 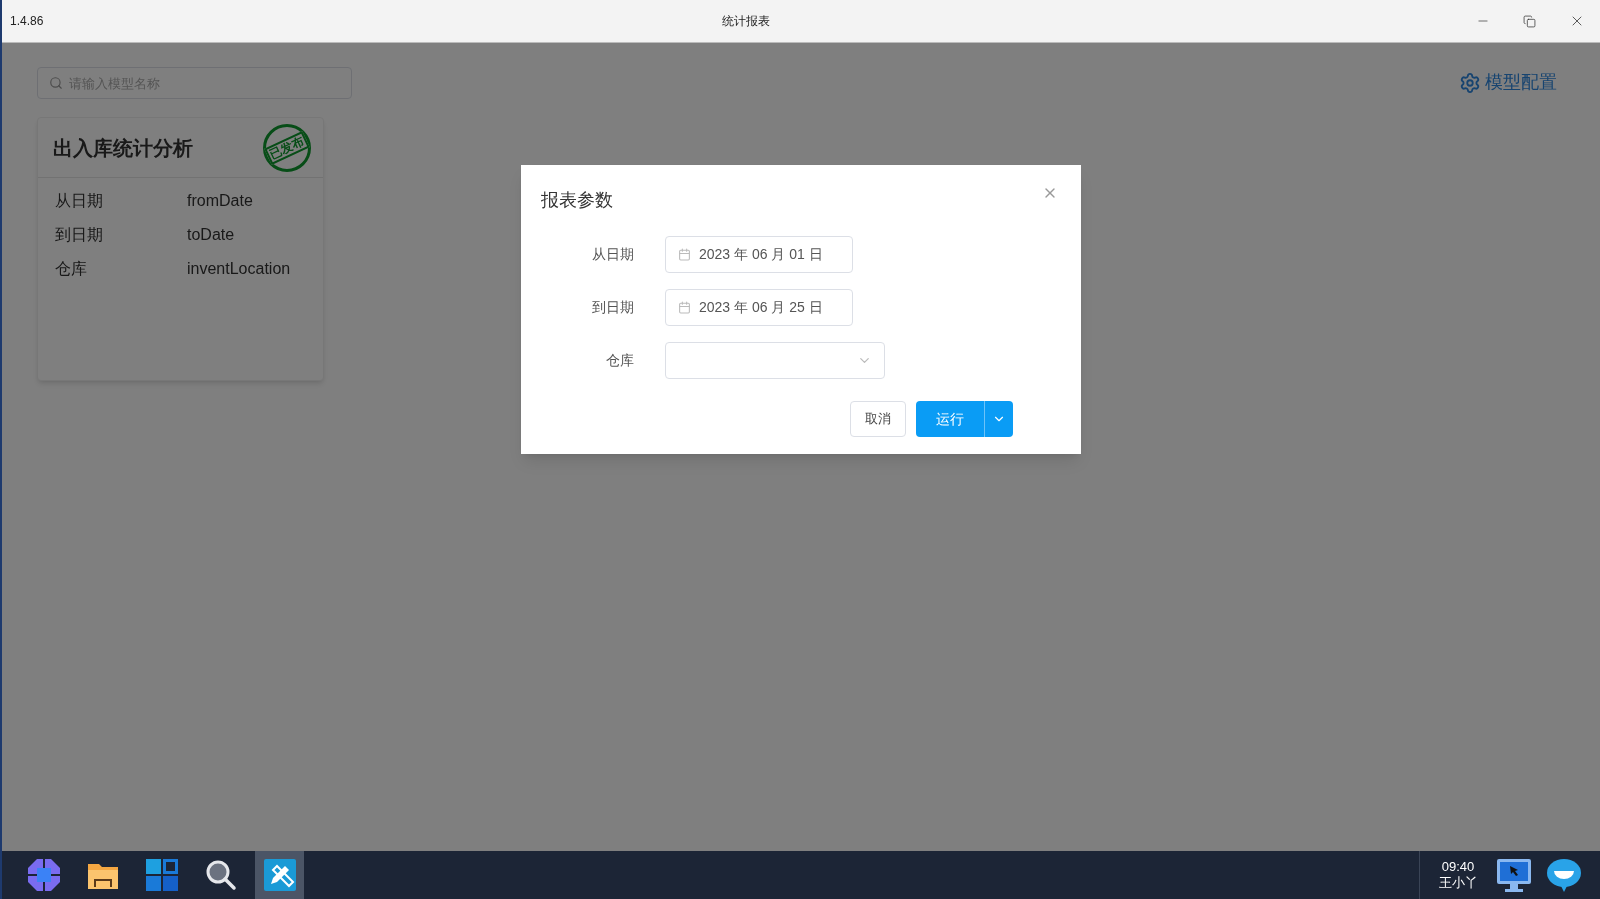 I want to click on param-name: toDate, so click(x=211, y=235).